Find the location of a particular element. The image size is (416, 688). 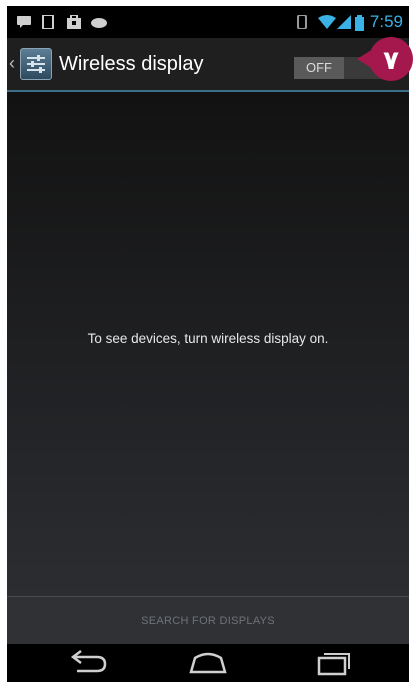

clock: 7:59 is located at coordinates (386, 21).